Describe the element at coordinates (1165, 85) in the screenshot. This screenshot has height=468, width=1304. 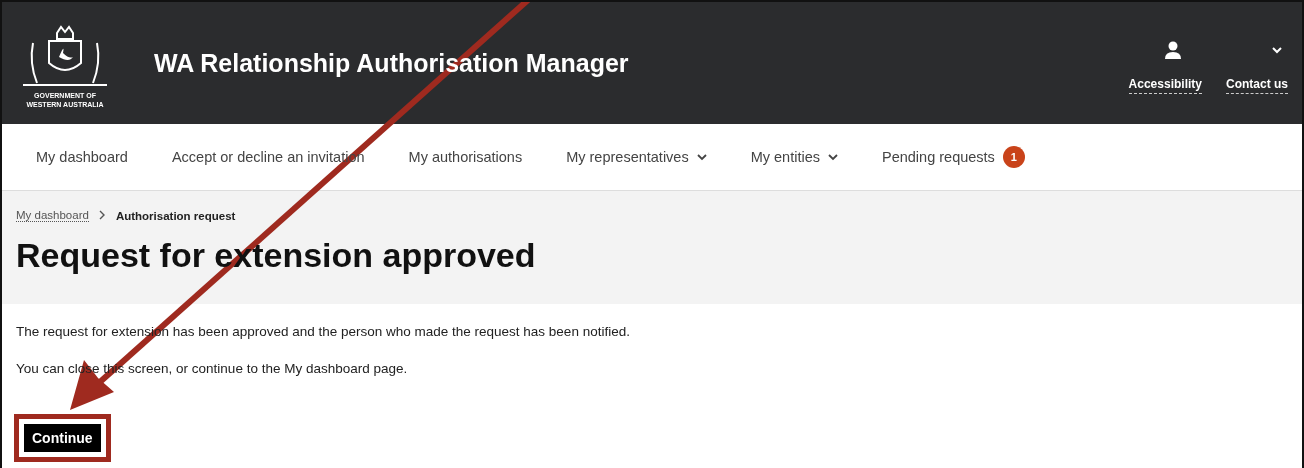
I see `header-link: Accessibility` at that location.